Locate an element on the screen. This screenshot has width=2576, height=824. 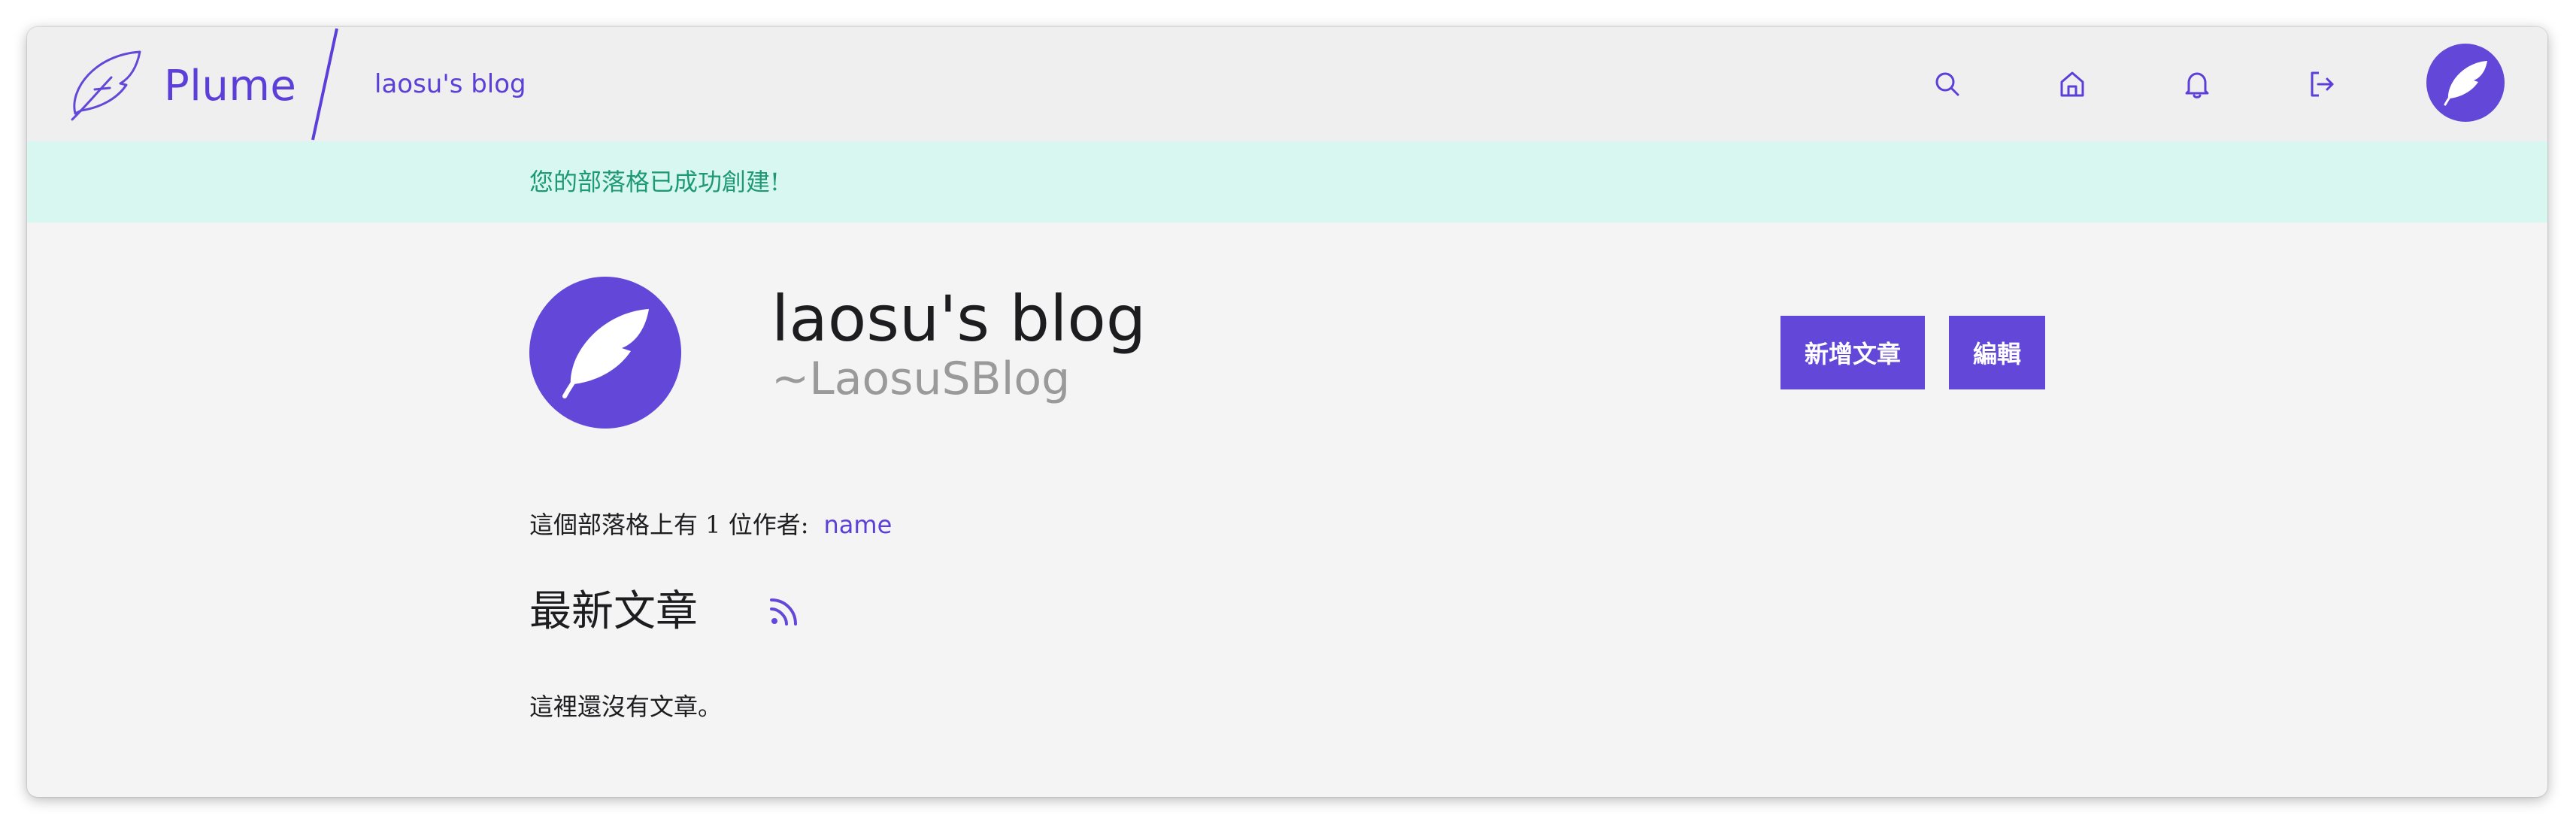
logout-button is located at coordinates (2321, 84).